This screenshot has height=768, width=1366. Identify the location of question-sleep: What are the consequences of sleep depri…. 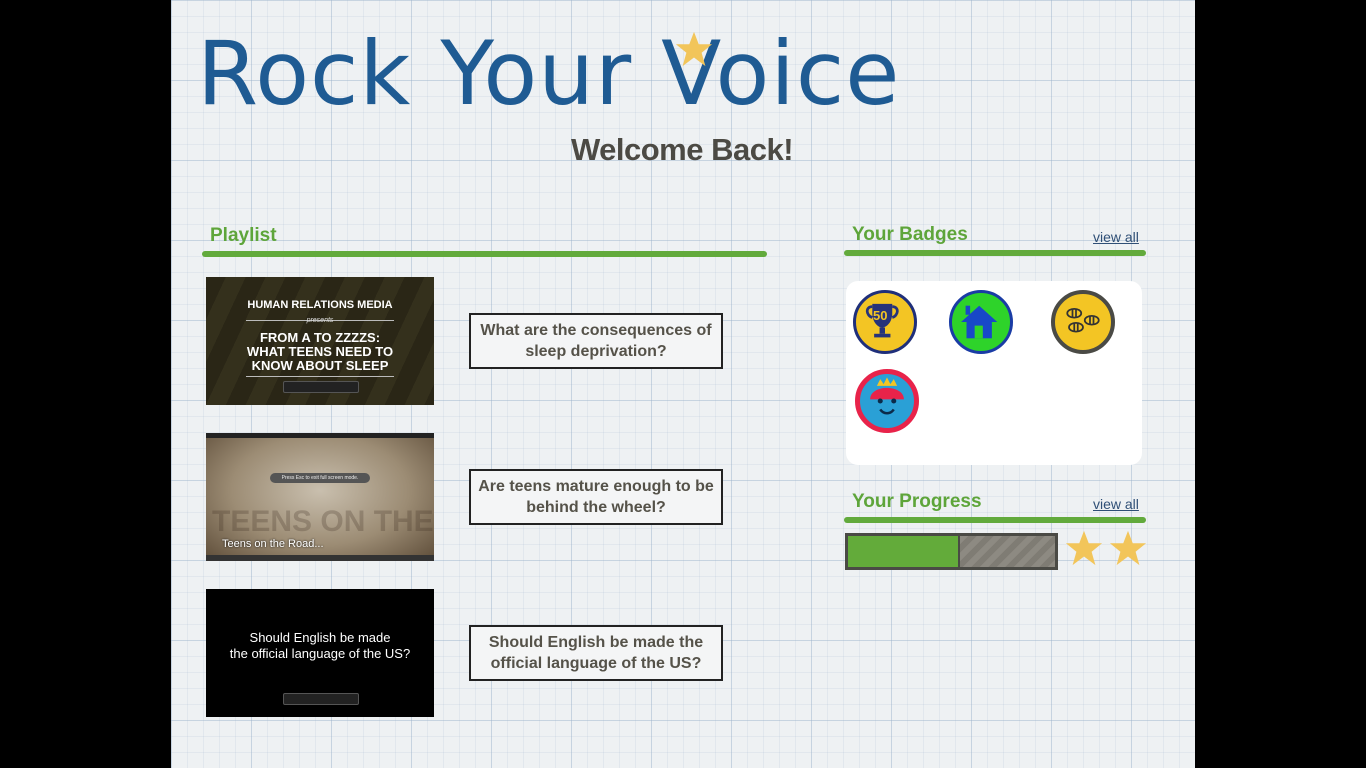
(596, 341).